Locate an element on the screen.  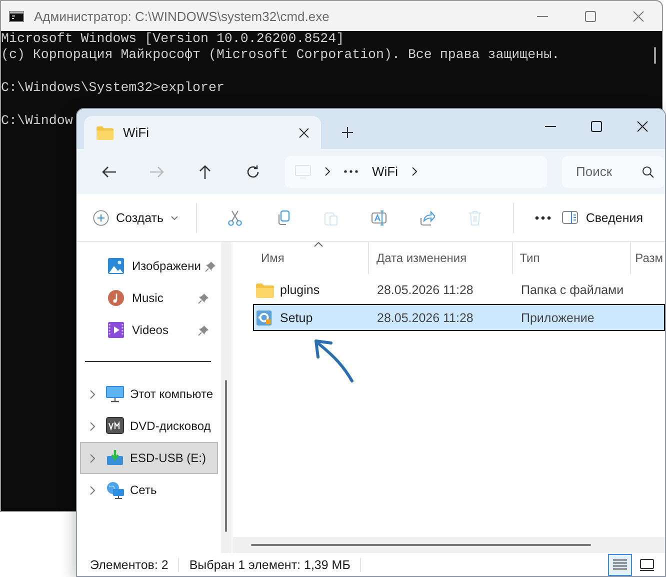
details-button: Сведения is located at coordinates (602, 218).